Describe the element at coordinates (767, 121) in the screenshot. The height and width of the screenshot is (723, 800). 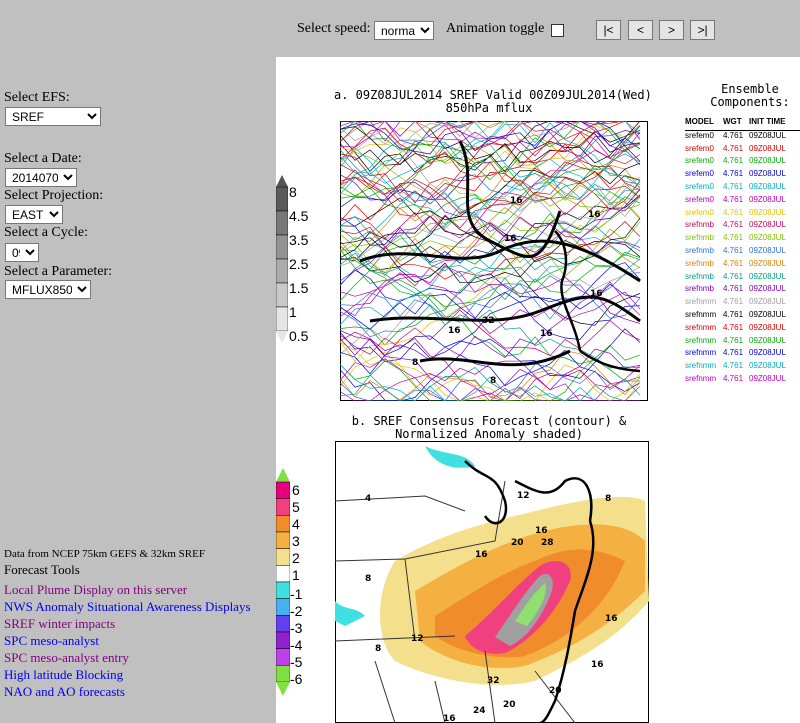
I see `ensemble-header-init: INIT TIME` at that location.